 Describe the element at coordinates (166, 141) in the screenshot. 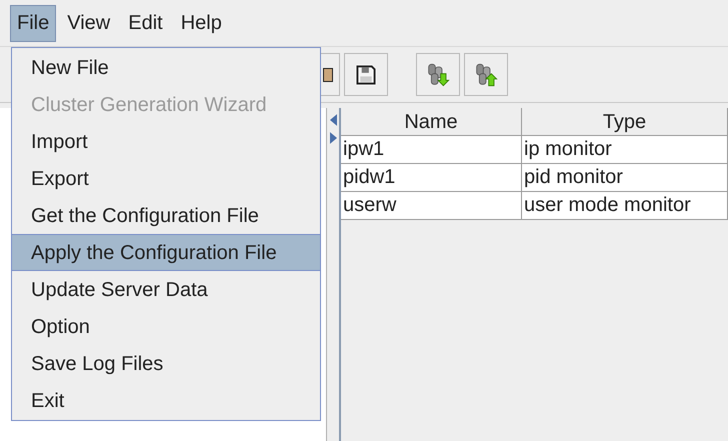

I see `menu-item: Import` at that location.